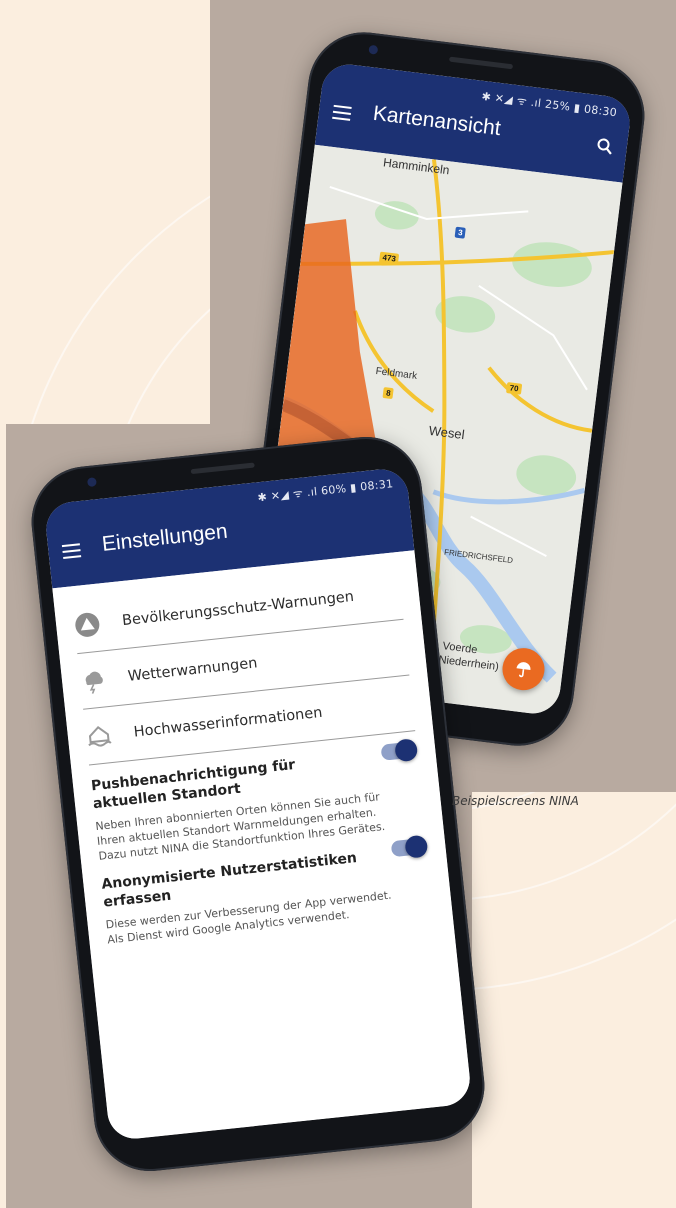 The image size is (676, 1208). What do you see at coordinates (514, 388) in the screenshot?
I see `road-badge: 70` at bounding box center [514, 388].